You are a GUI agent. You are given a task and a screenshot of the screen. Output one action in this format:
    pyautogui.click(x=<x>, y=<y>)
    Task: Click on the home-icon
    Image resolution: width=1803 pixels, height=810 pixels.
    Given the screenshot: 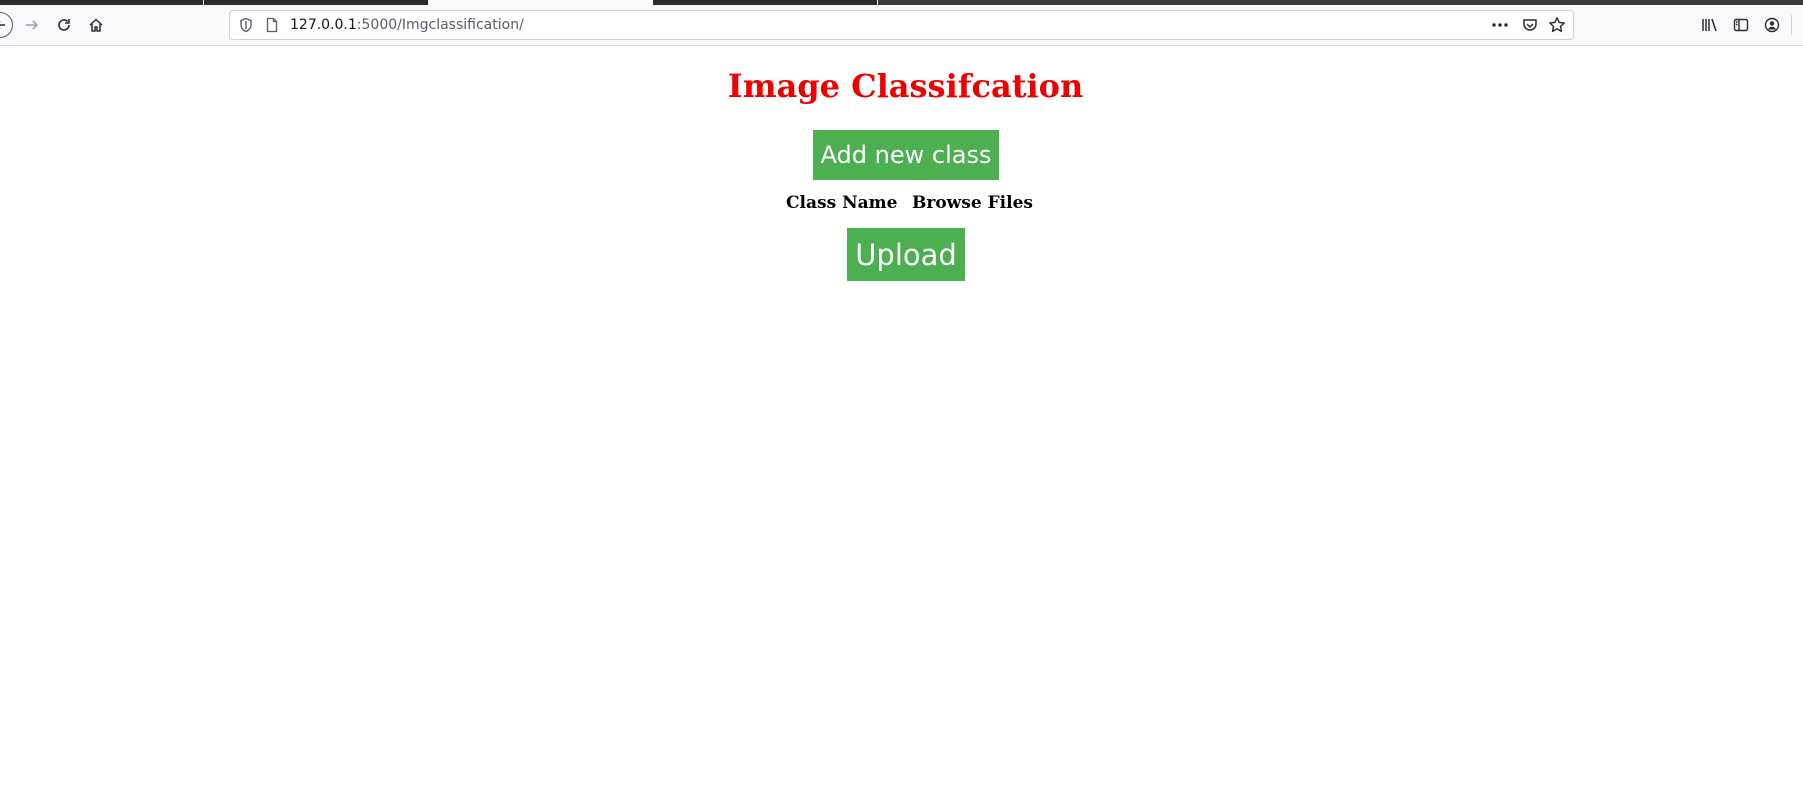 What is the action you would take?
    pyautogui.click(x=96, y=25)
    